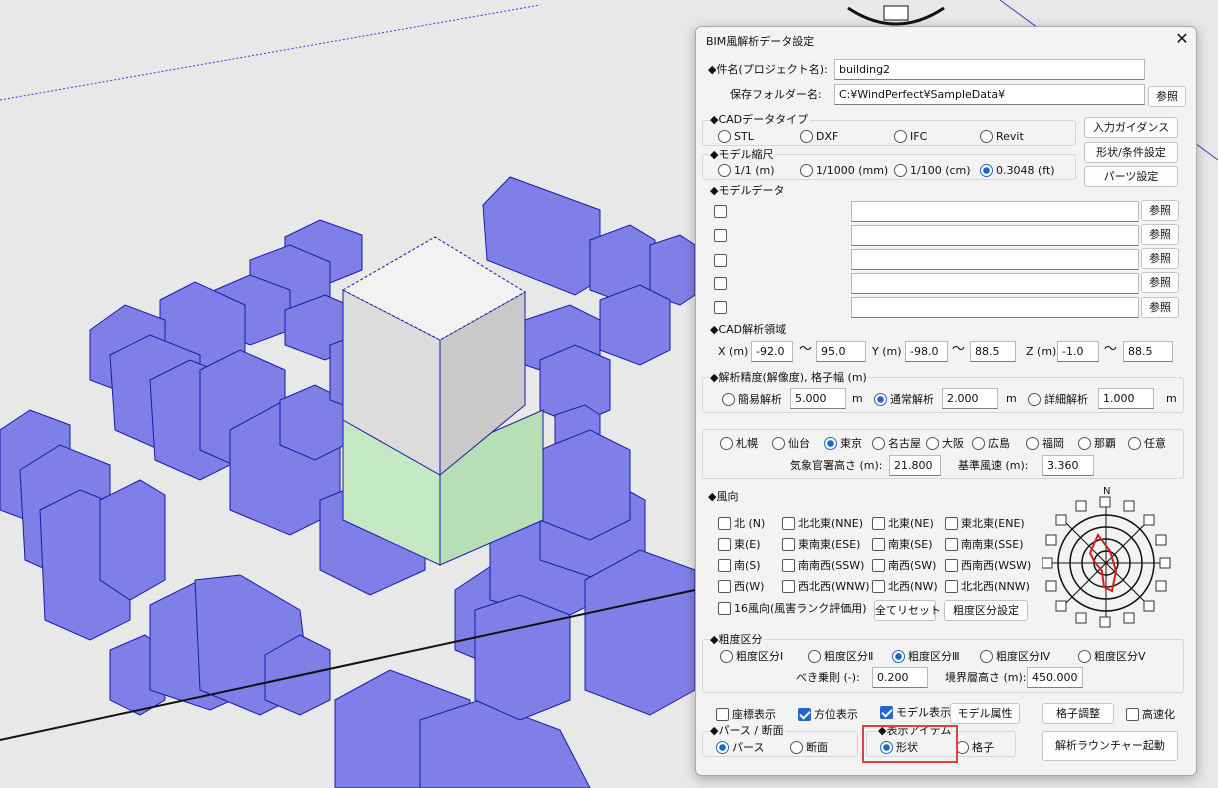 This screenshot has height=788, width=1218. I want to click on model-data-browse-button-3: 参照, so click(1160, 258).